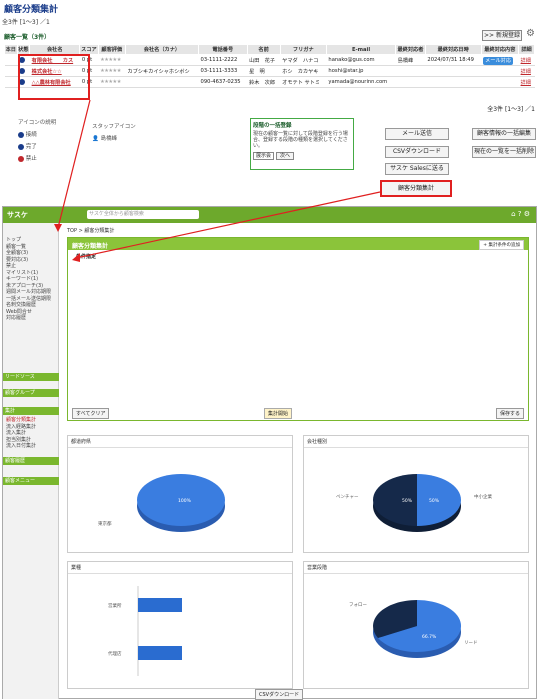  I want to click on th-status: 状態, so click(23, 49).